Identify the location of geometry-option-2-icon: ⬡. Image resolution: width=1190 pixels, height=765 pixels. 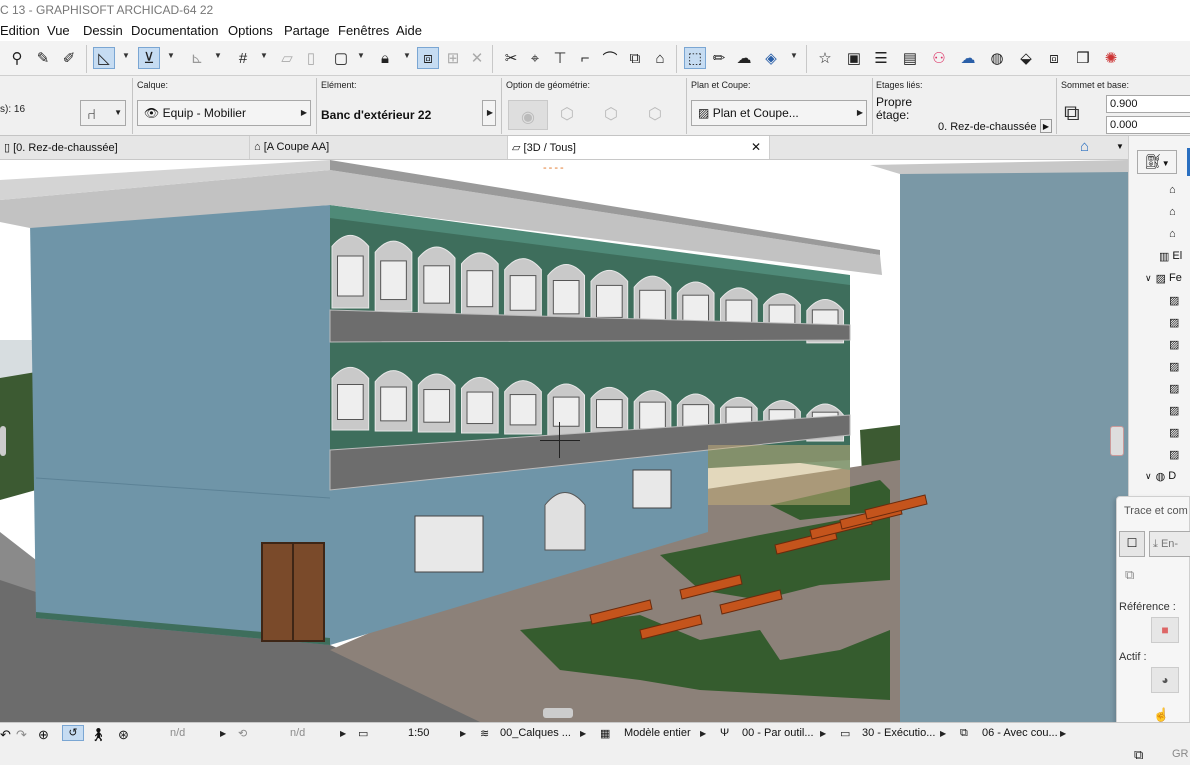
(574, 116).